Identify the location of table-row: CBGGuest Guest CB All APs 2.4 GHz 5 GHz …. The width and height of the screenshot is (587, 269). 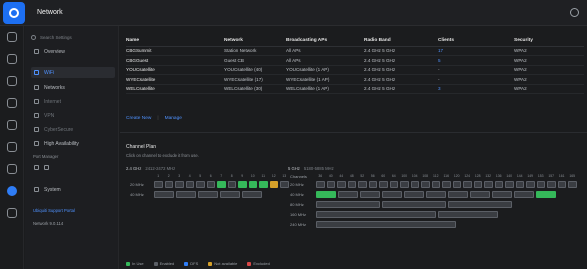
(355, 60).